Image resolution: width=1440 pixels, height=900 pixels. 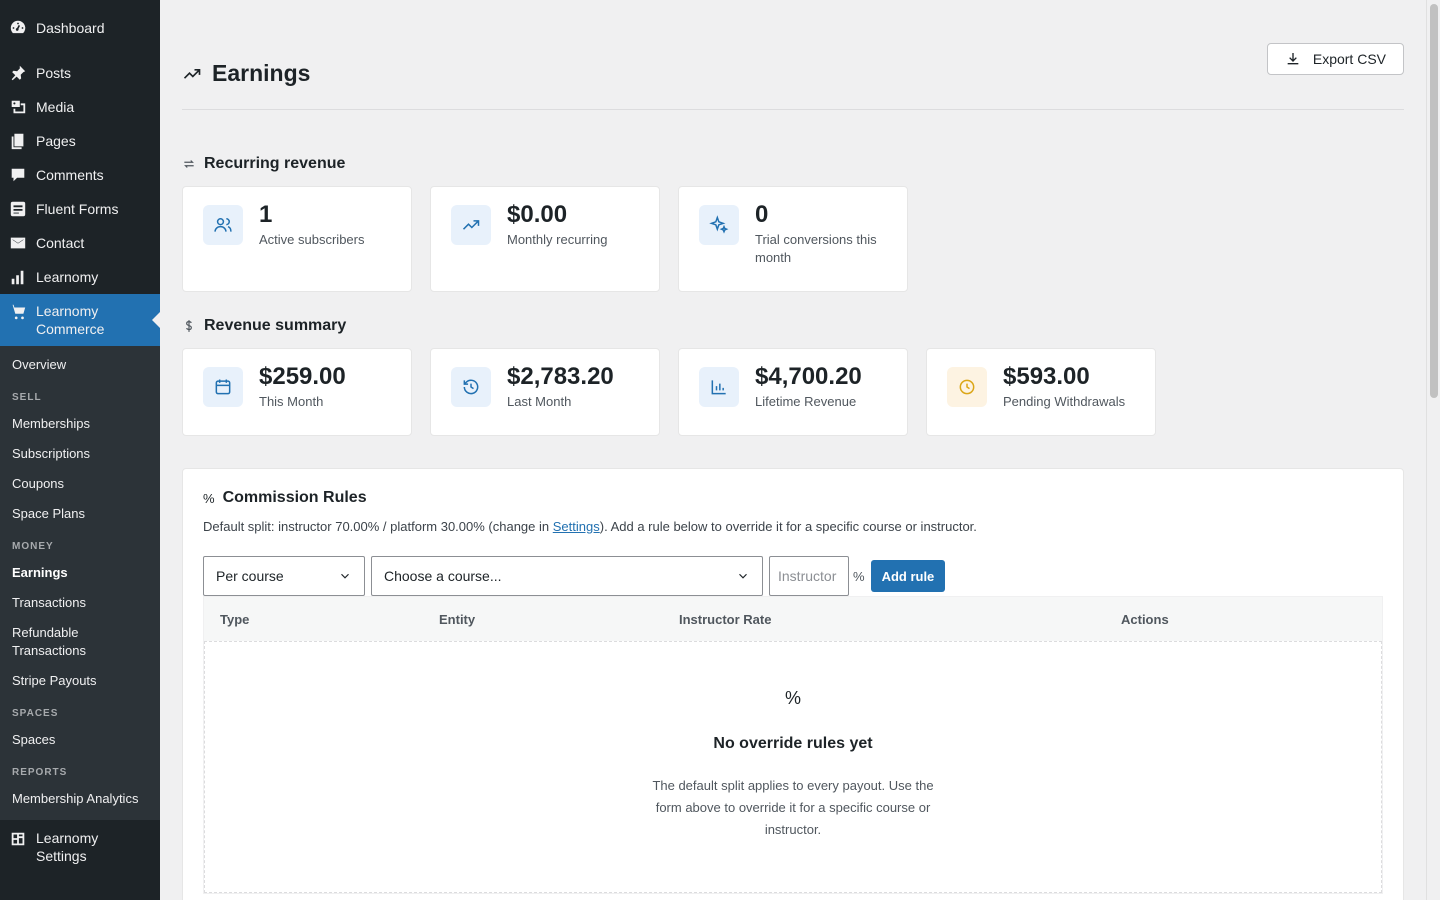 What do you see at coordinates (793, 743) in the screenshot?
I see `empty-state-title: No override rules yet` at bounding box center [793, 743].